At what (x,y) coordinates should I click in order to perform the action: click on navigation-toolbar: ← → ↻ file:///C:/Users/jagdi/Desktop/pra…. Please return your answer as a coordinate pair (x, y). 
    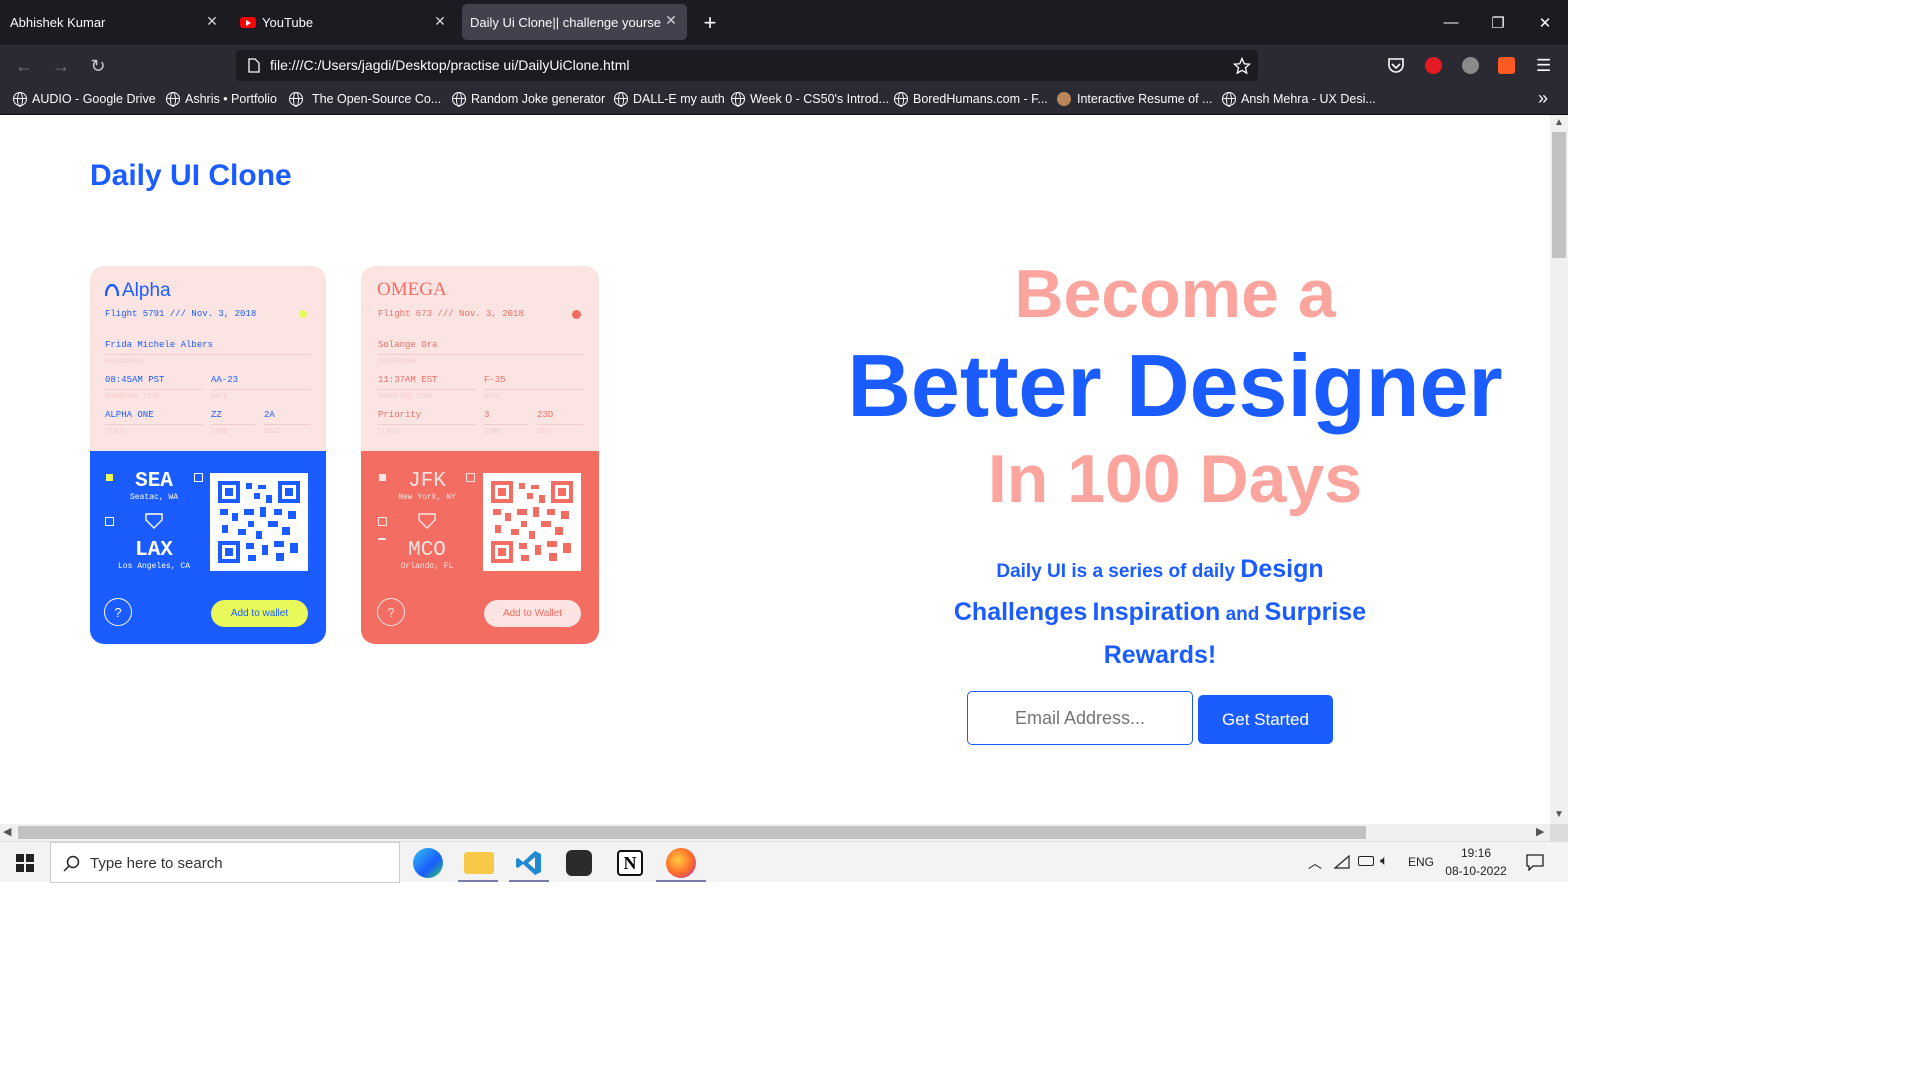
    Looking at the image, I should click on (784, 65).